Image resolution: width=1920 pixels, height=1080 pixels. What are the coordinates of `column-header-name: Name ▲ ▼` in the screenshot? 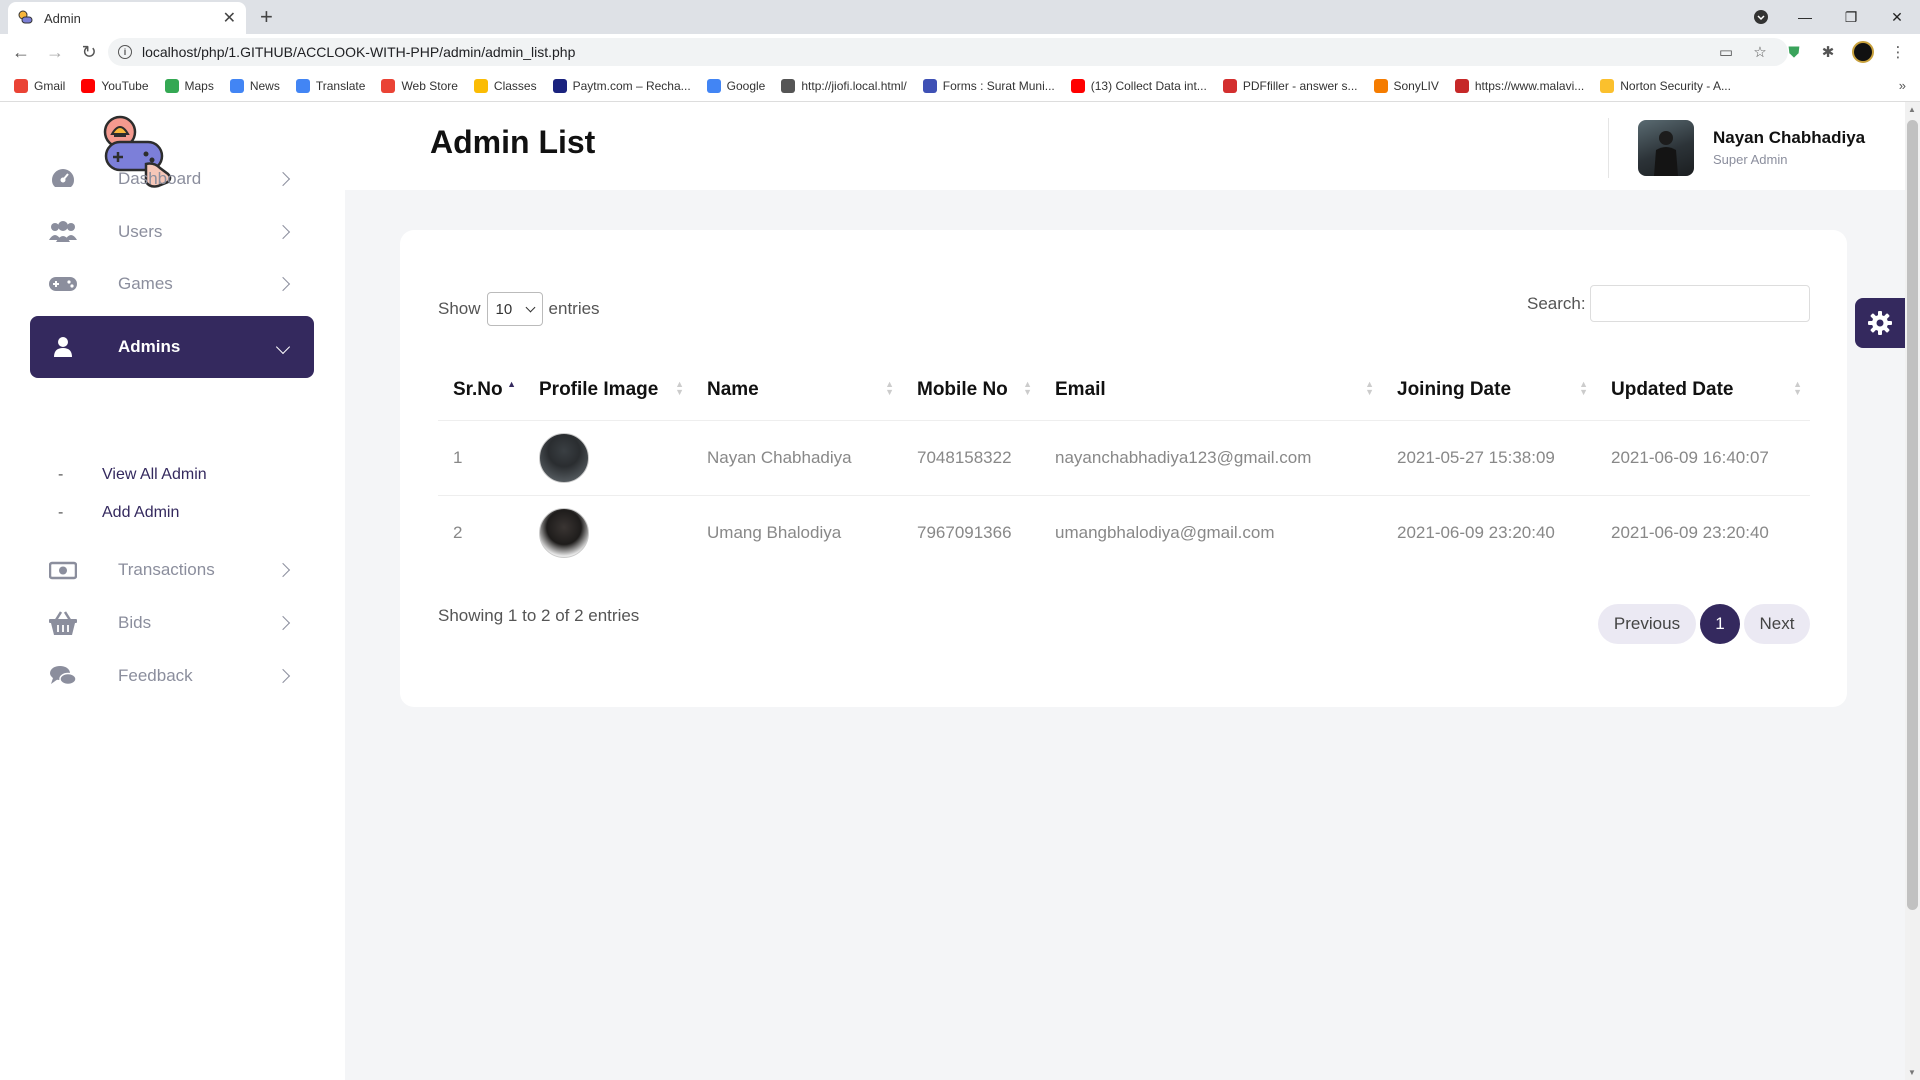 It's located at (797, 390).